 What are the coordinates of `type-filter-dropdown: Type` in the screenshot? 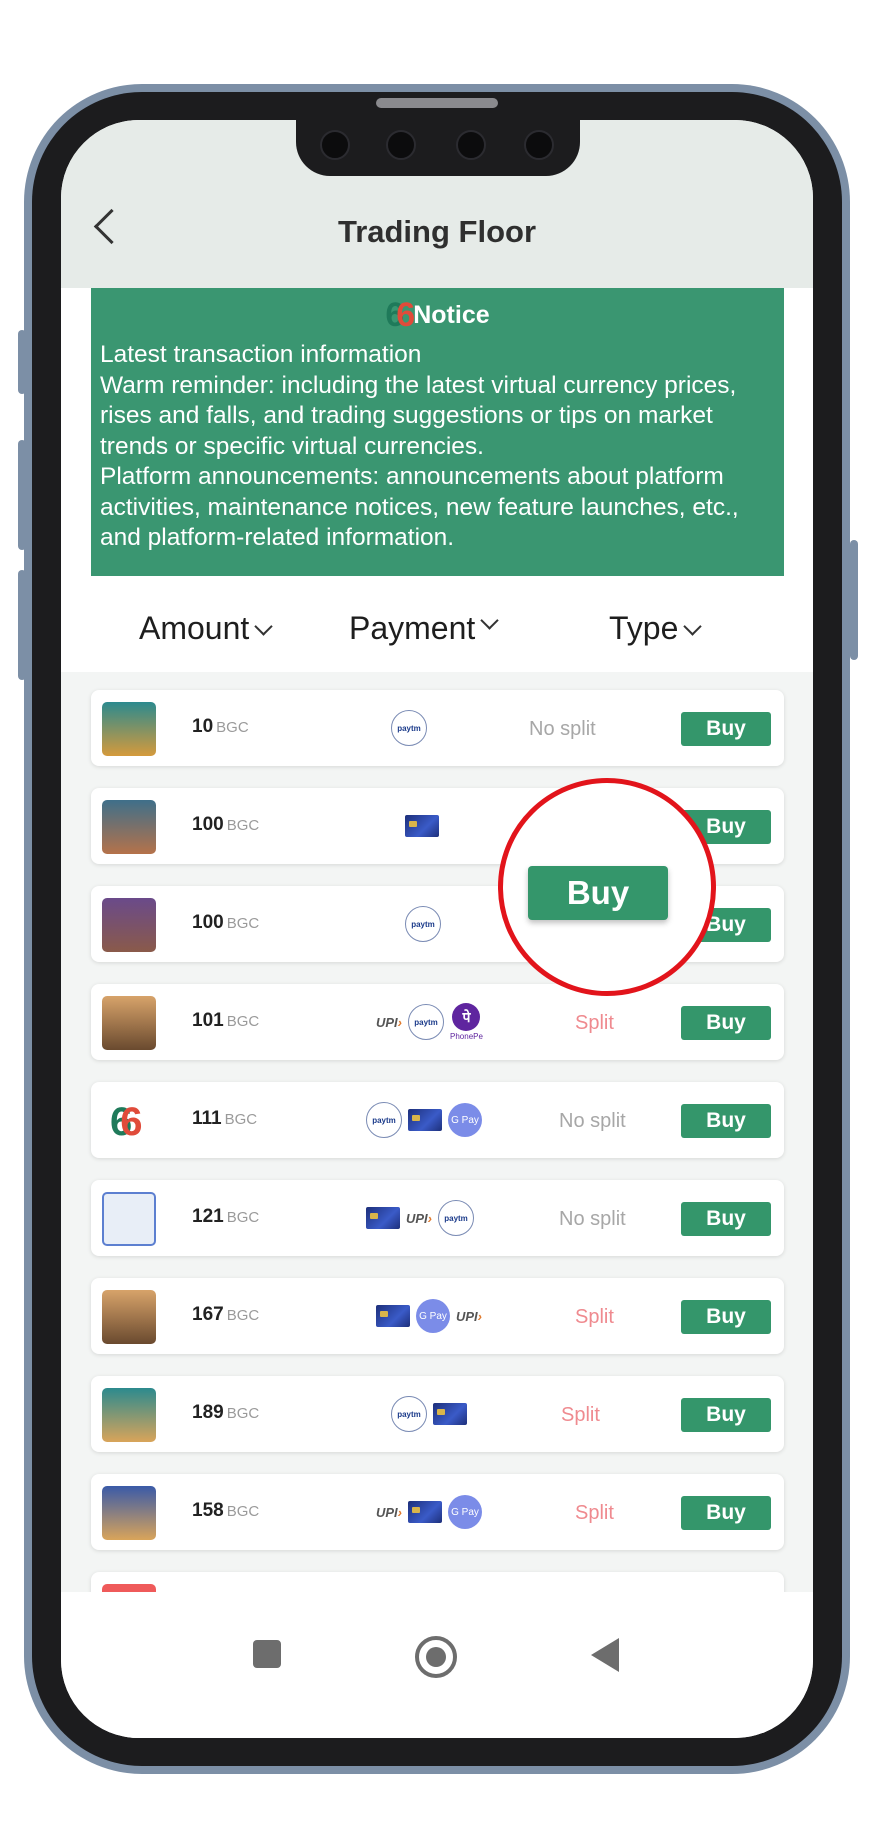 It's located at (656, 628).